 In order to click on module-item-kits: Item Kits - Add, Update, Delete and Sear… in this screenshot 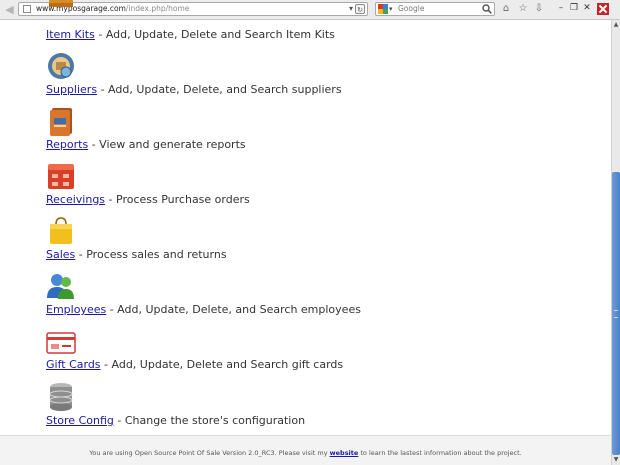, I will do `click(326, 25)`.